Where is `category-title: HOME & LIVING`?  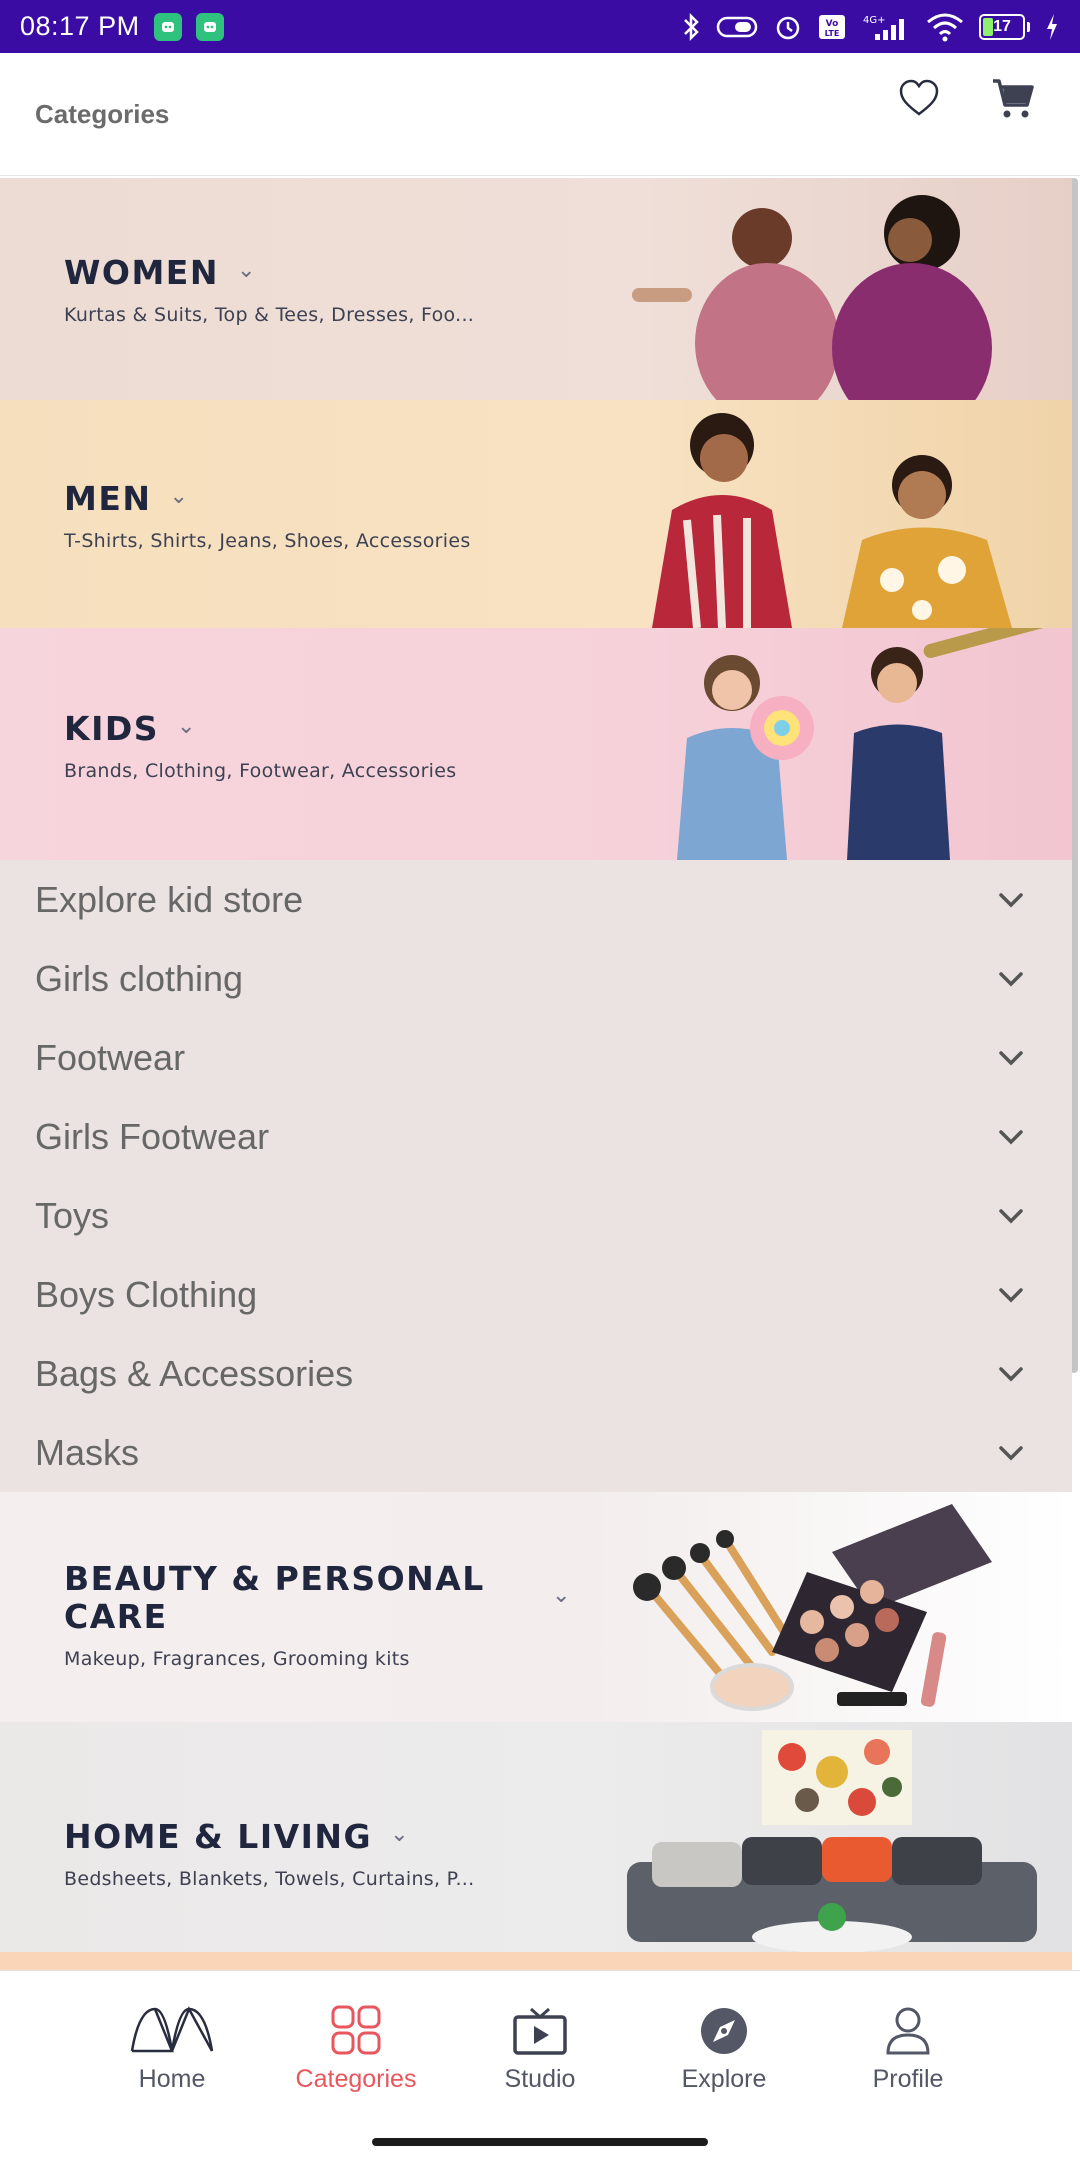
category-title: HOME & LIVING is located at coordinates (218, 1836).